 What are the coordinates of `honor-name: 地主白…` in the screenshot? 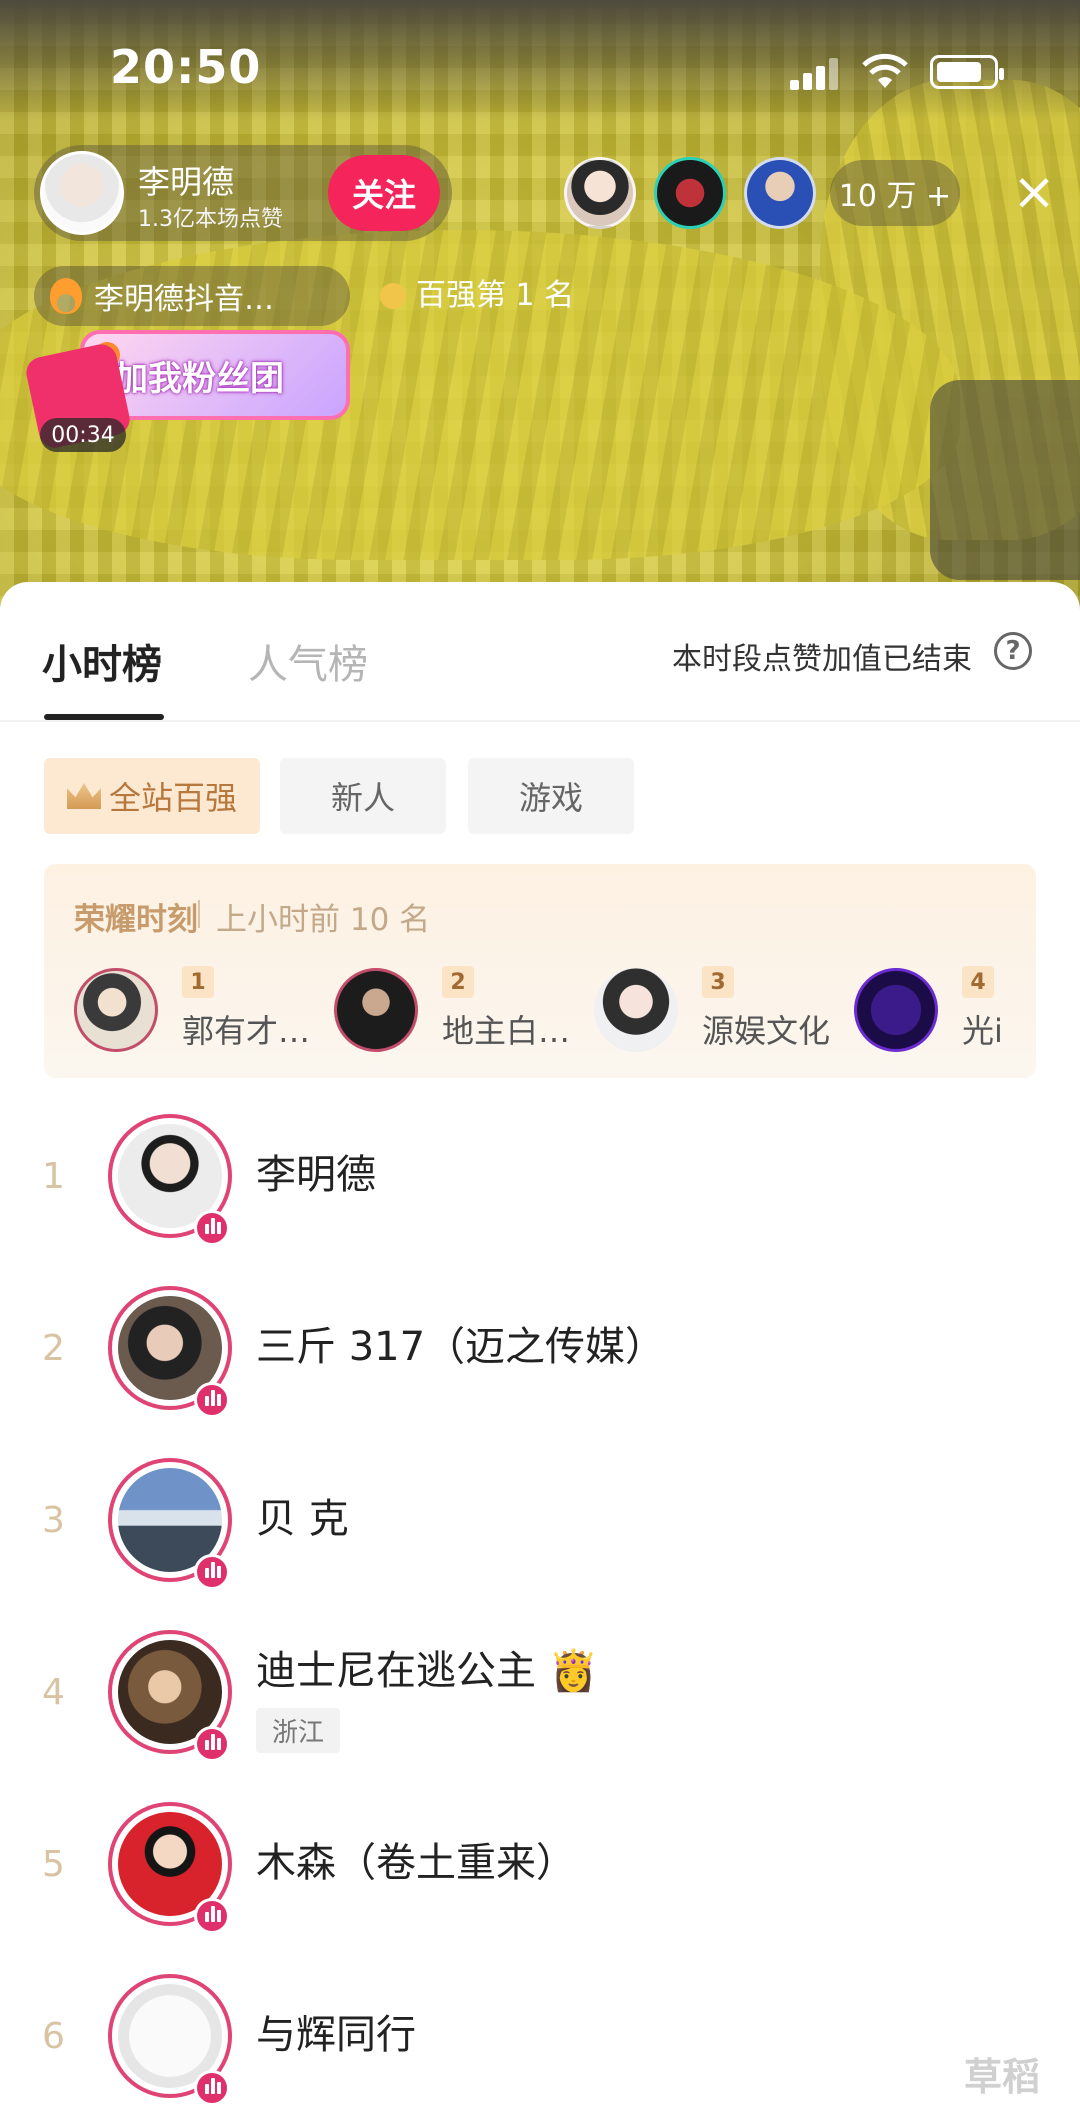 It's located at (506, 1031).